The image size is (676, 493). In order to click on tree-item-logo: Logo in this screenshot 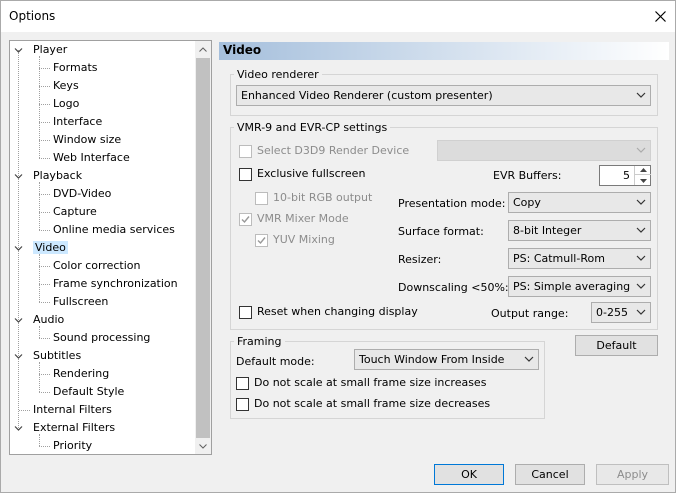, I will do `click(66, 104)`.